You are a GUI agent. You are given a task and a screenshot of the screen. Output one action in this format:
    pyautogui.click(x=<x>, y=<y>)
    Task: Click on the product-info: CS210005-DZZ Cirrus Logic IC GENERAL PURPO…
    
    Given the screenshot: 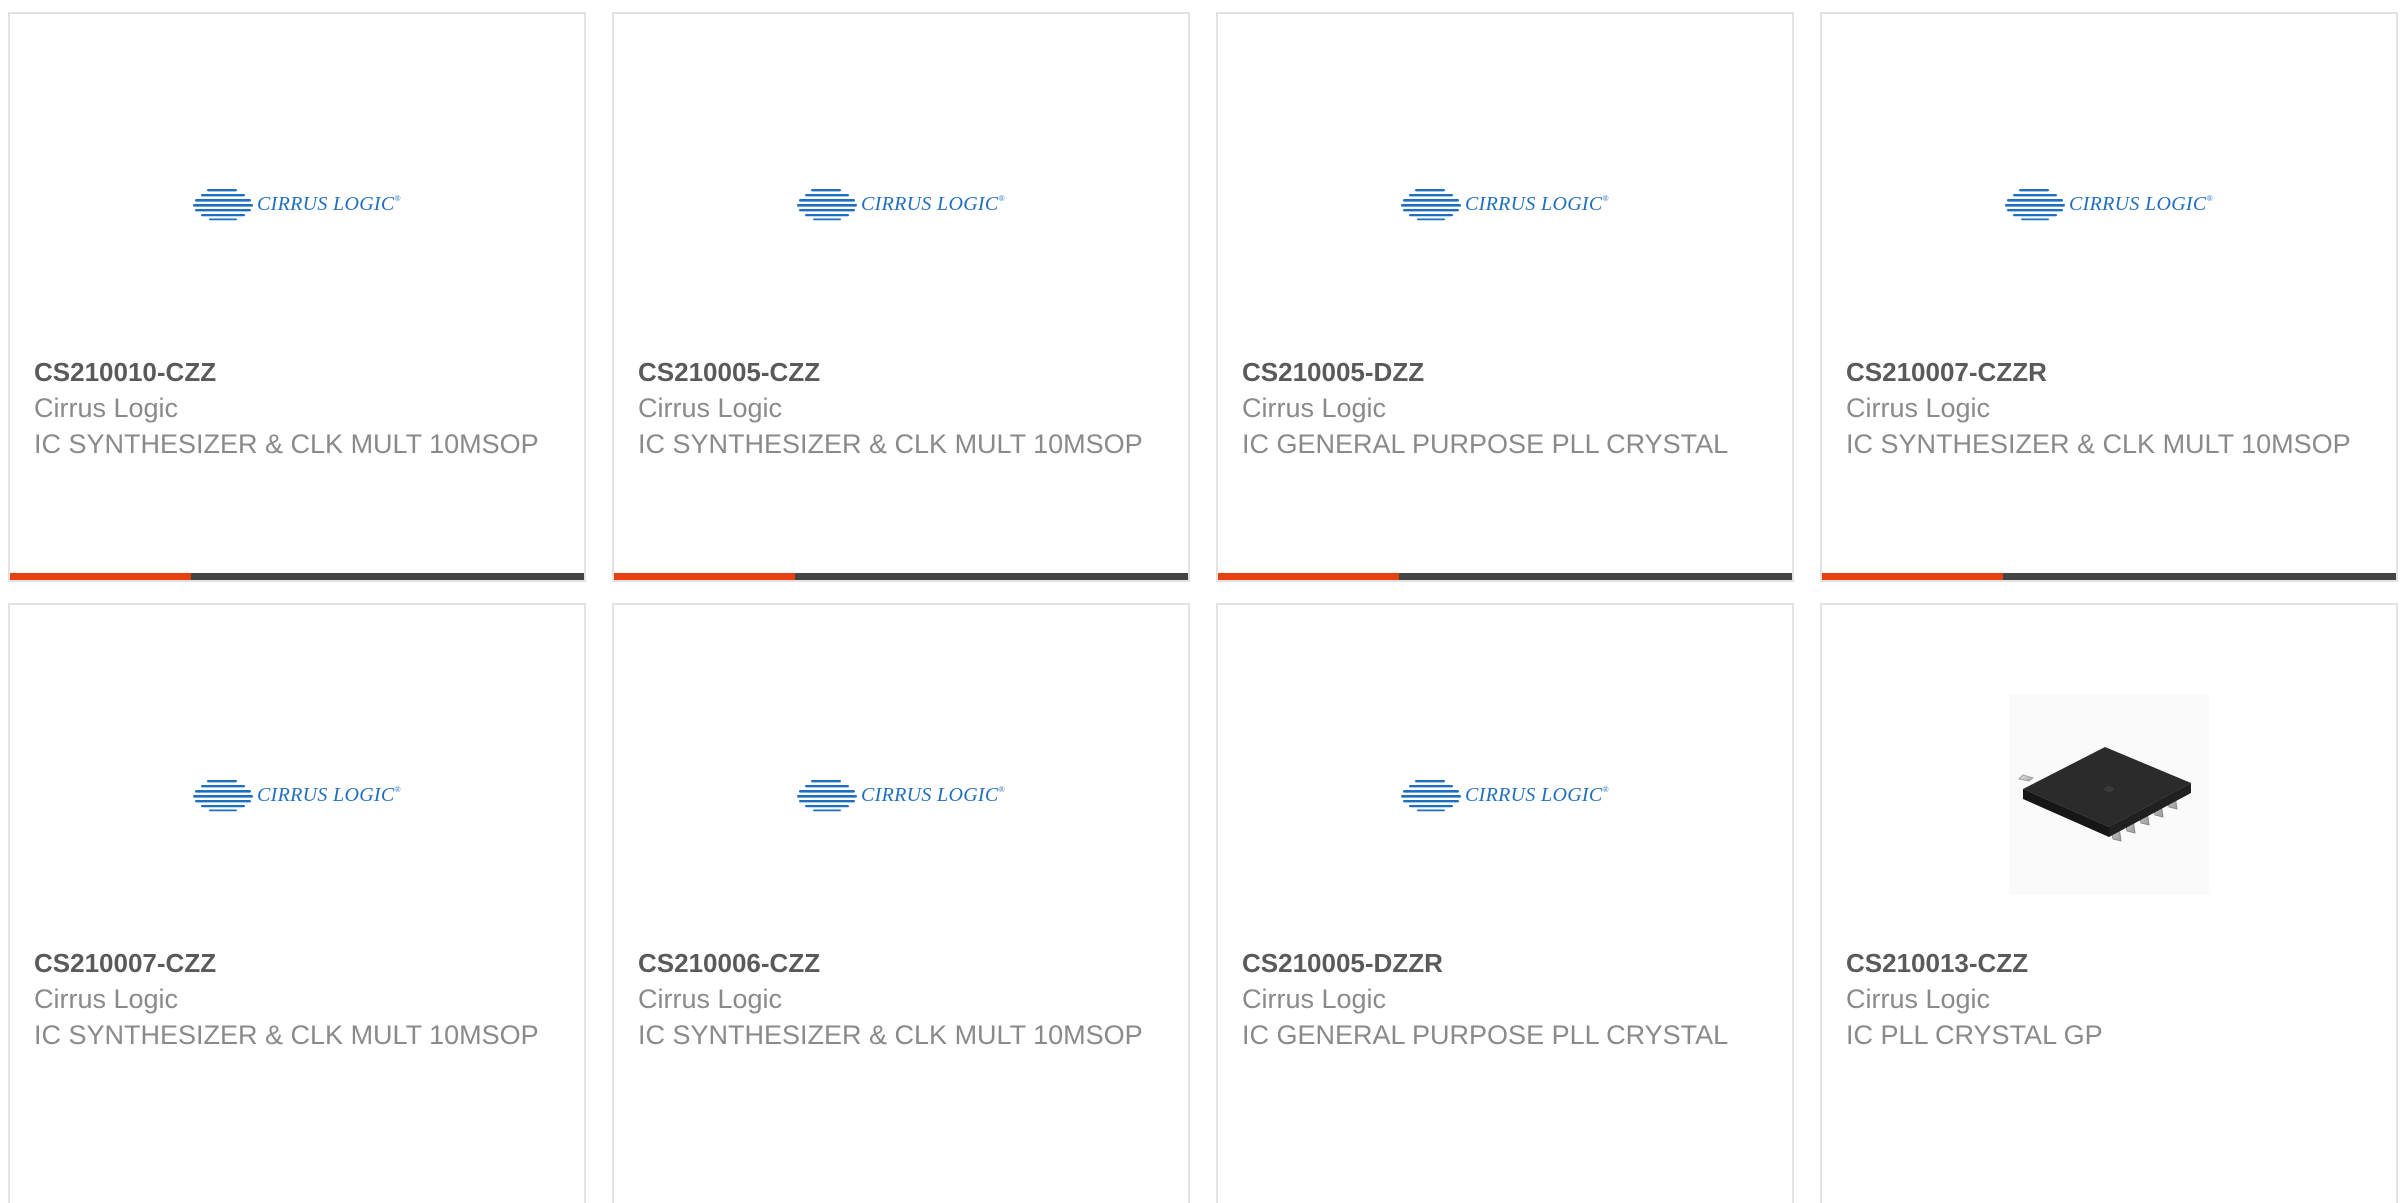 What is the action you would take?
    pyautogui.click(x=1507, y=408)
    